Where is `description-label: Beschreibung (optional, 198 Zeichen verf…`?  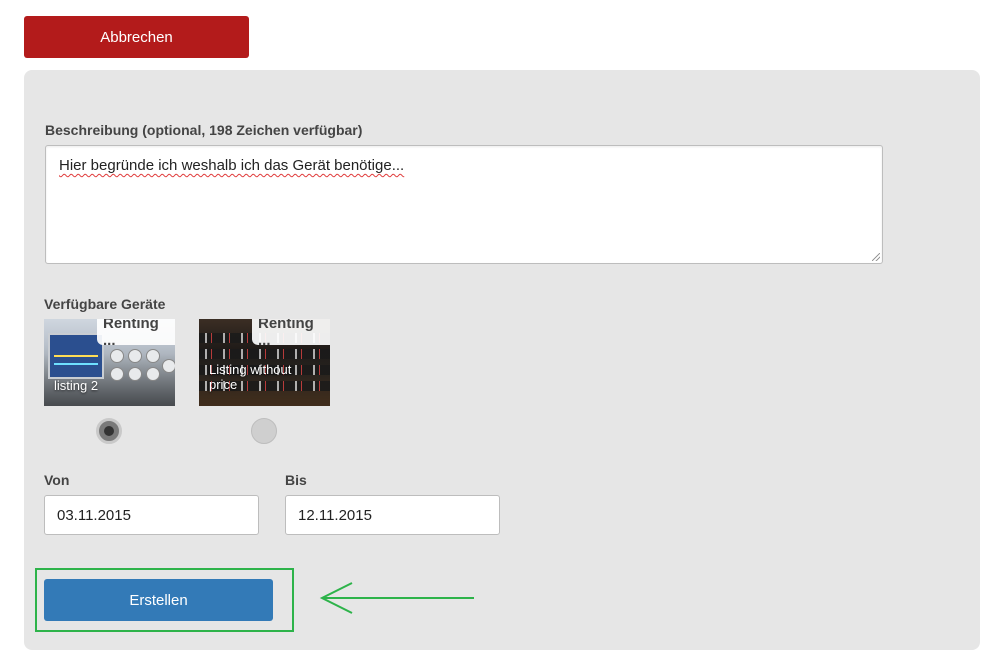 description-label: Beschreibung (optional, 198 Zeichen verf… is located at coordinates (204, 130).